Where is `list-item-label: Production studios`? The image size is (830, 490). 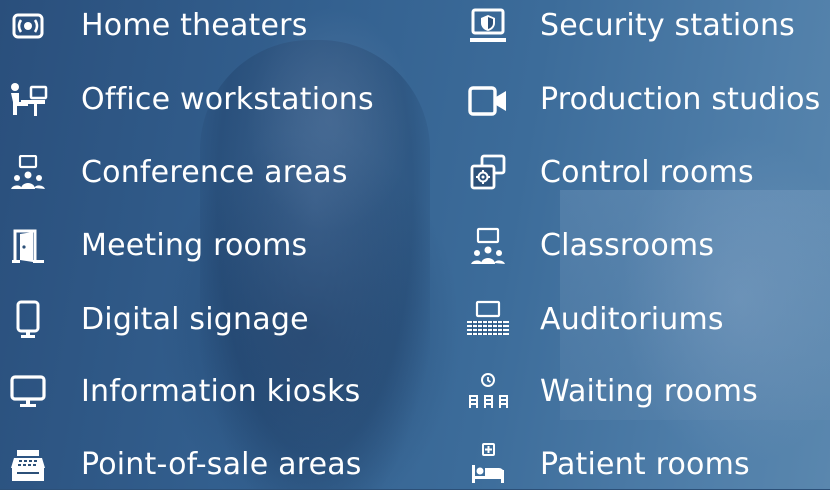 list-item-label: Production studios is located at coordinates (680, 99).